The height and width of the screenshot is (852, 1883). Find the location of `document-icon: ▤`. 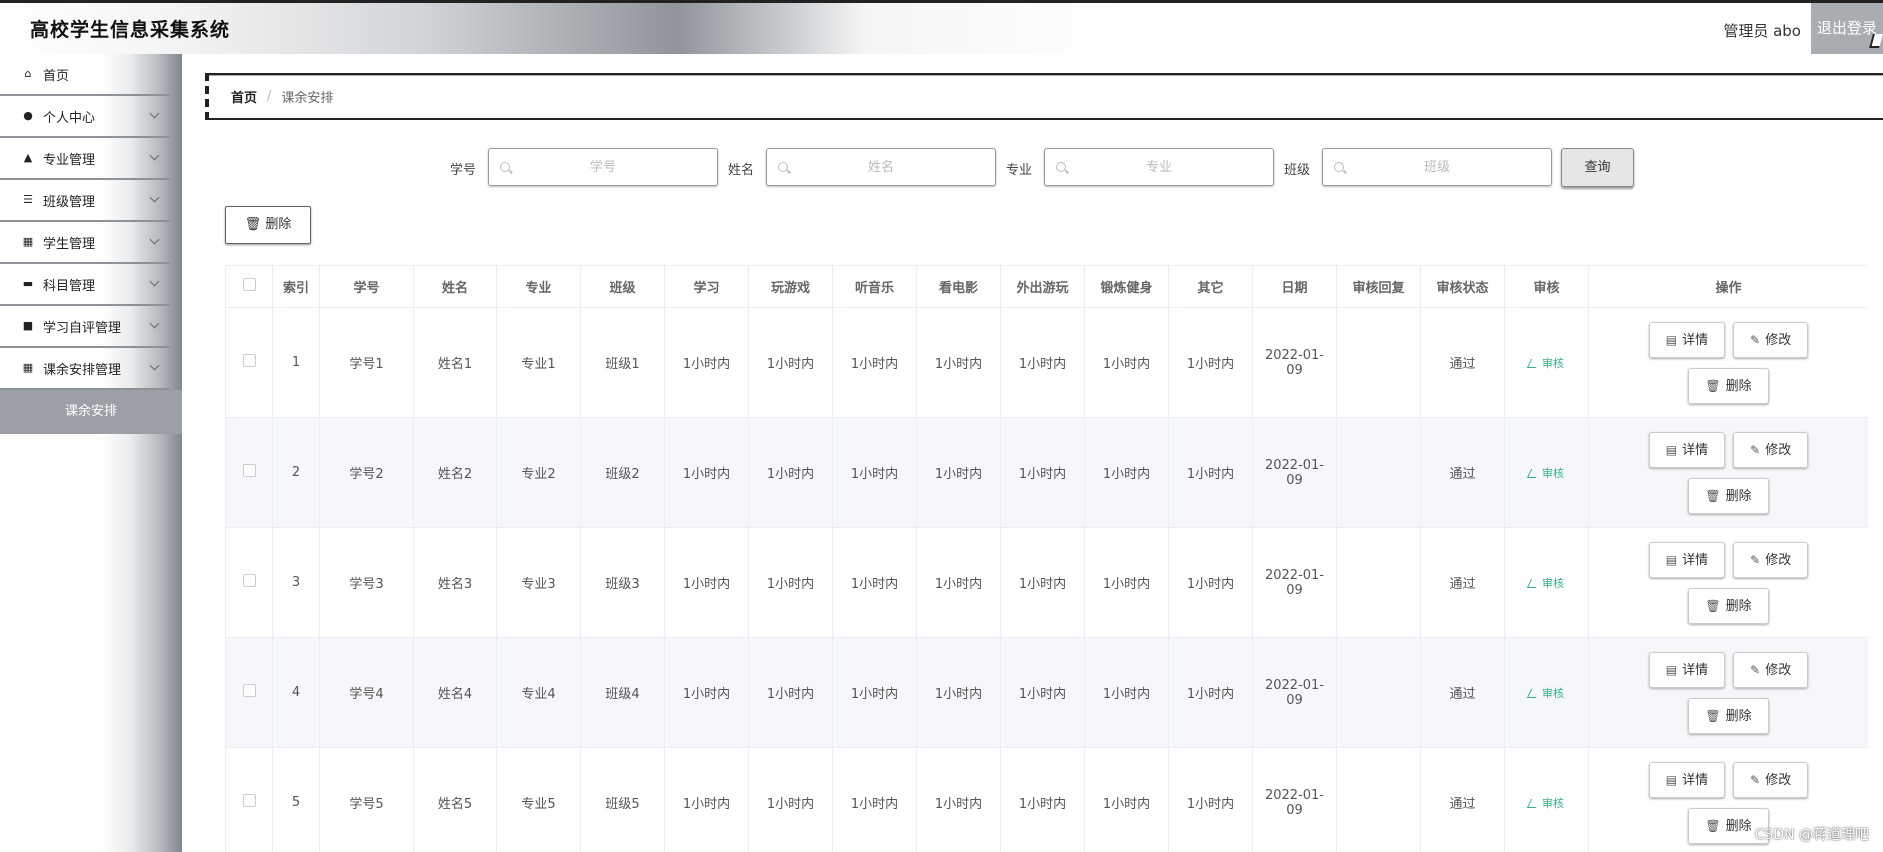

document-icon: ▤ is located at coordinates (1671, 669).